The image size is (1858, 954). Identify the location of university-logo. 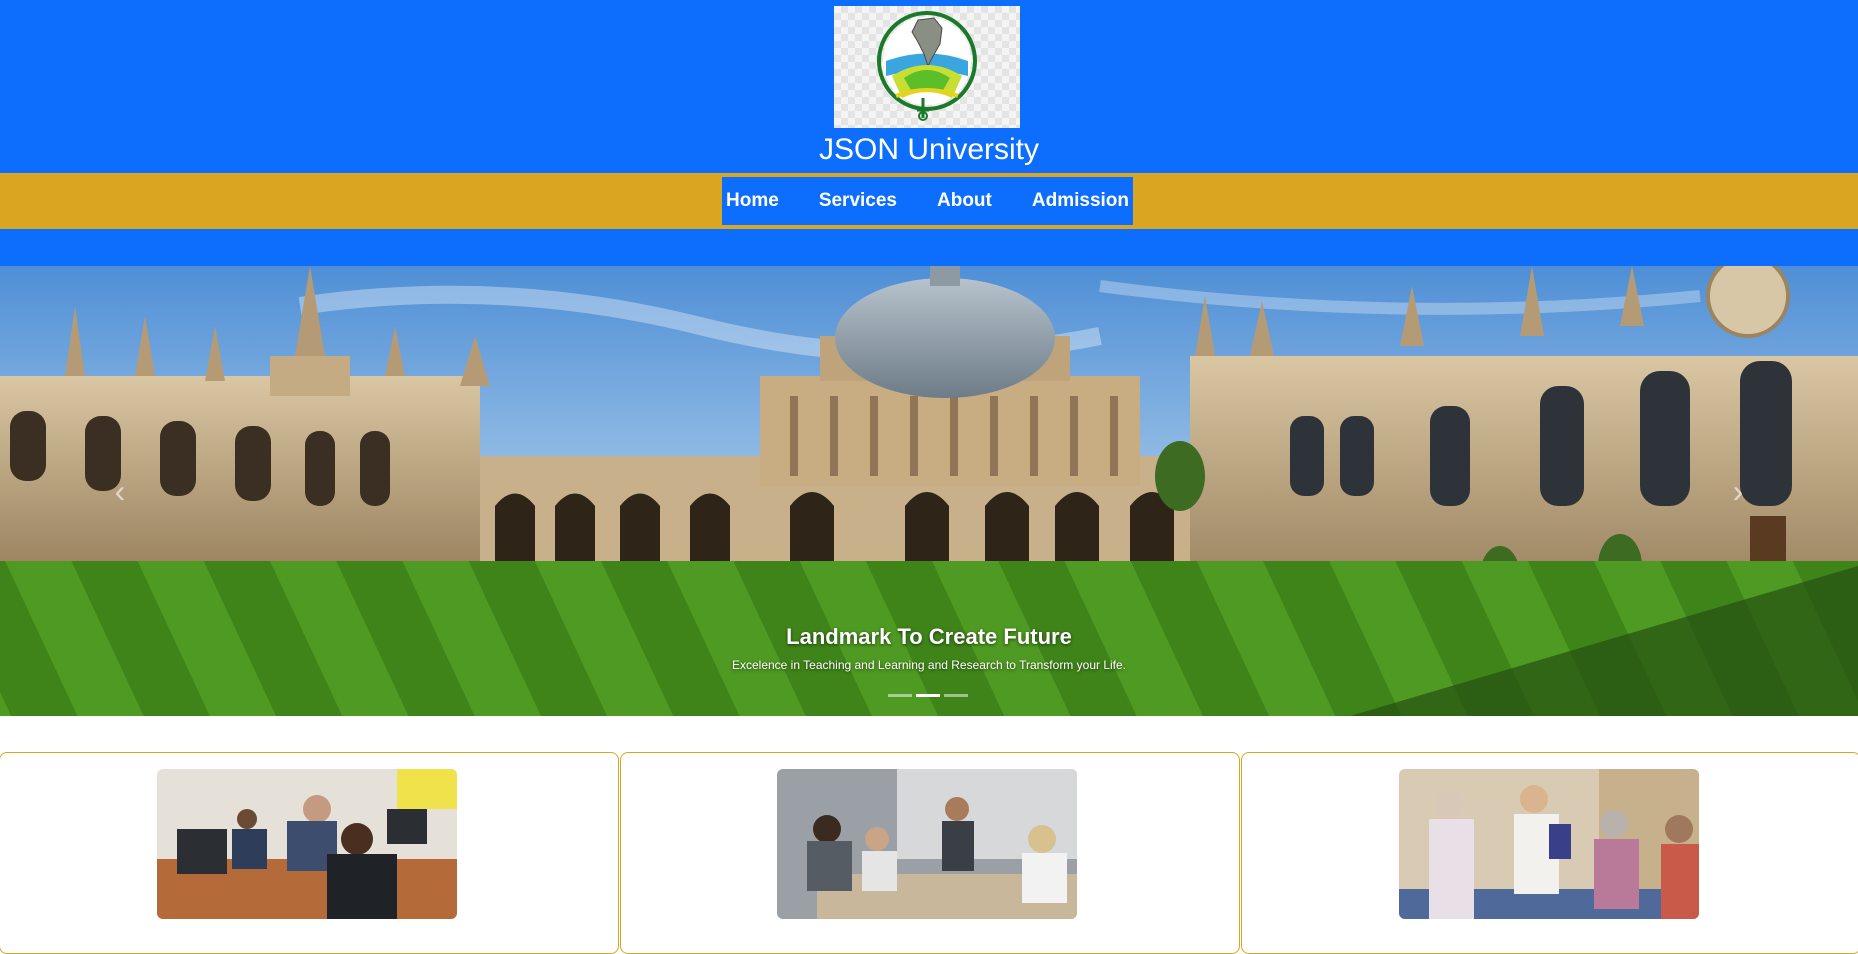
(927, 67).